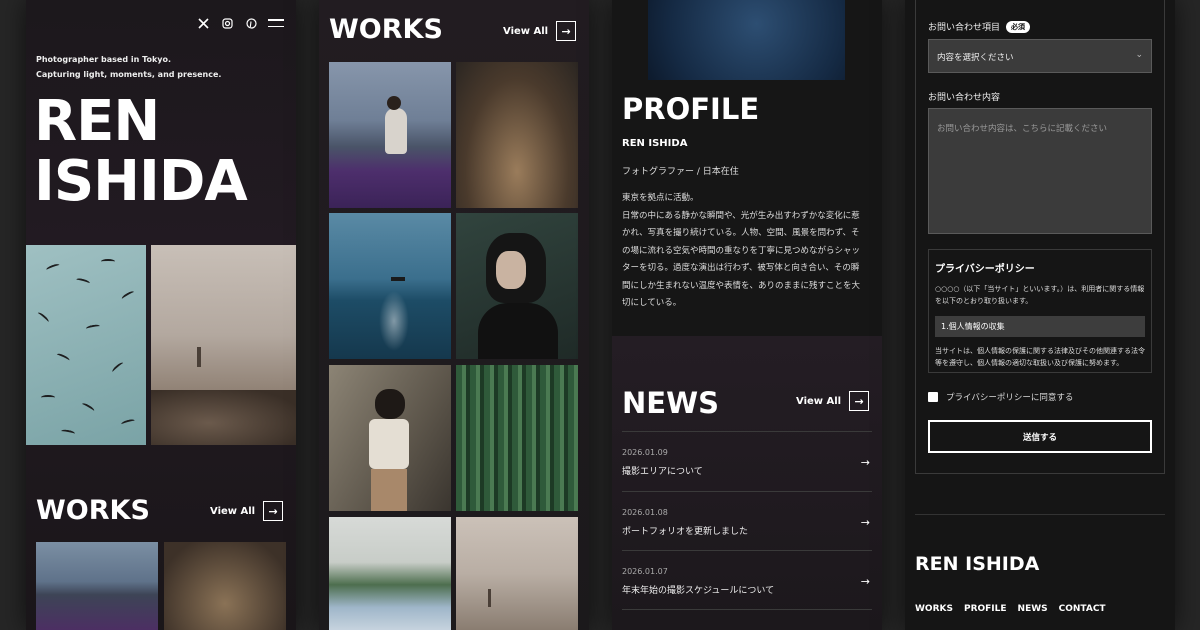 The image size is (1200, 630). Describe the element at coordinates (964, 98) in the screenshot. I see `message-label: お問い合わせ内容` at that location.